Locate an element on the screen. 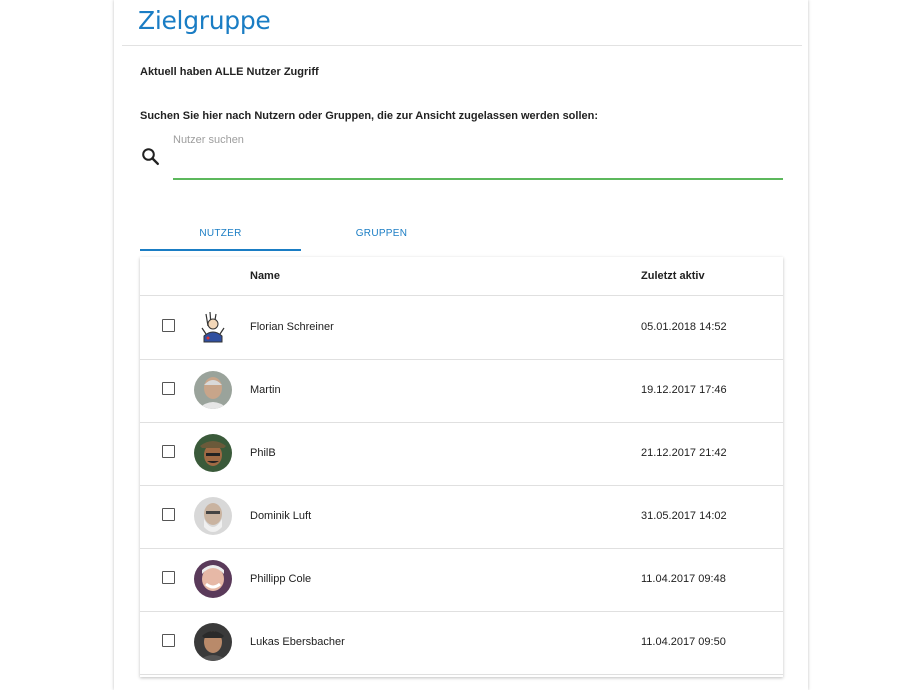 The width and height of the screenshot is (900, 690). table-row: PhilB 21.12.2017 21:42 is located at coordinates (461, 454).